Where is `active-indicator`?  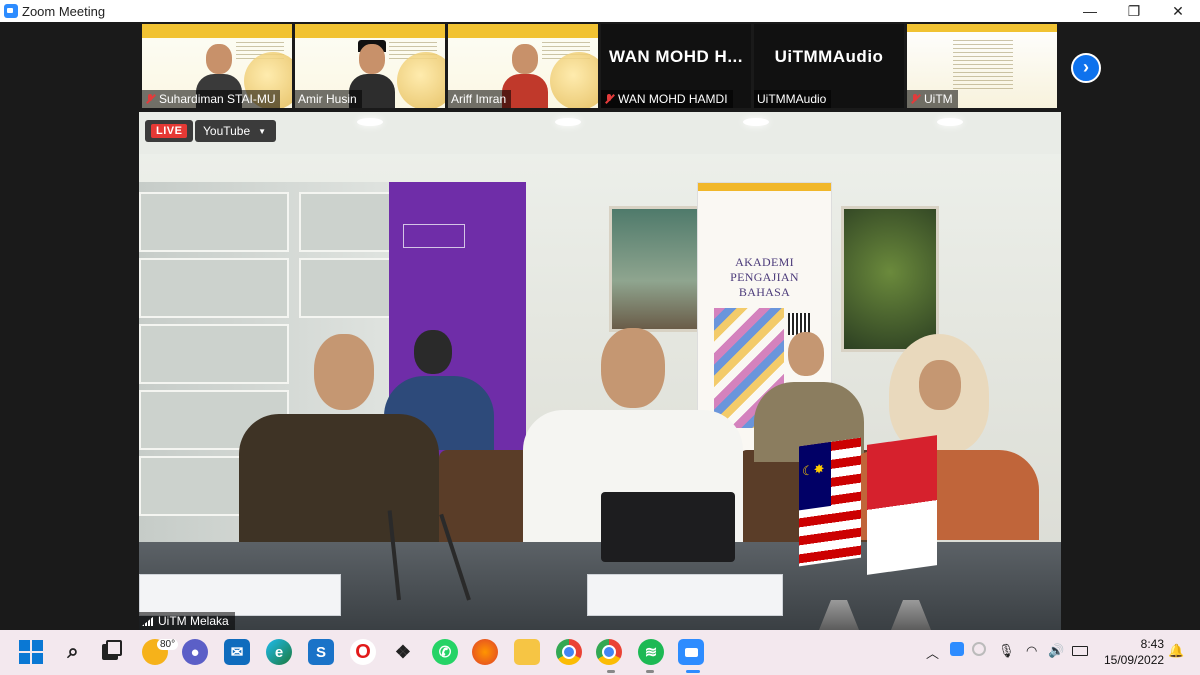
active-indicator is located at coordinates (693, 671).